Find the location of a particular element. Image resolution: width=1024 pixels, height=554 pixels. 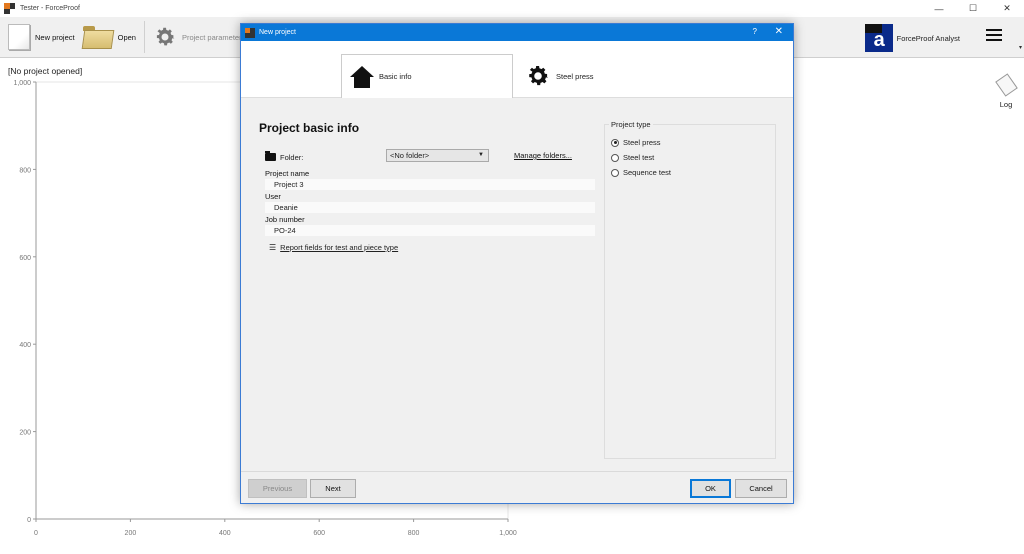

tab-basic-info: Basic info is located at coordinates (427, 76).